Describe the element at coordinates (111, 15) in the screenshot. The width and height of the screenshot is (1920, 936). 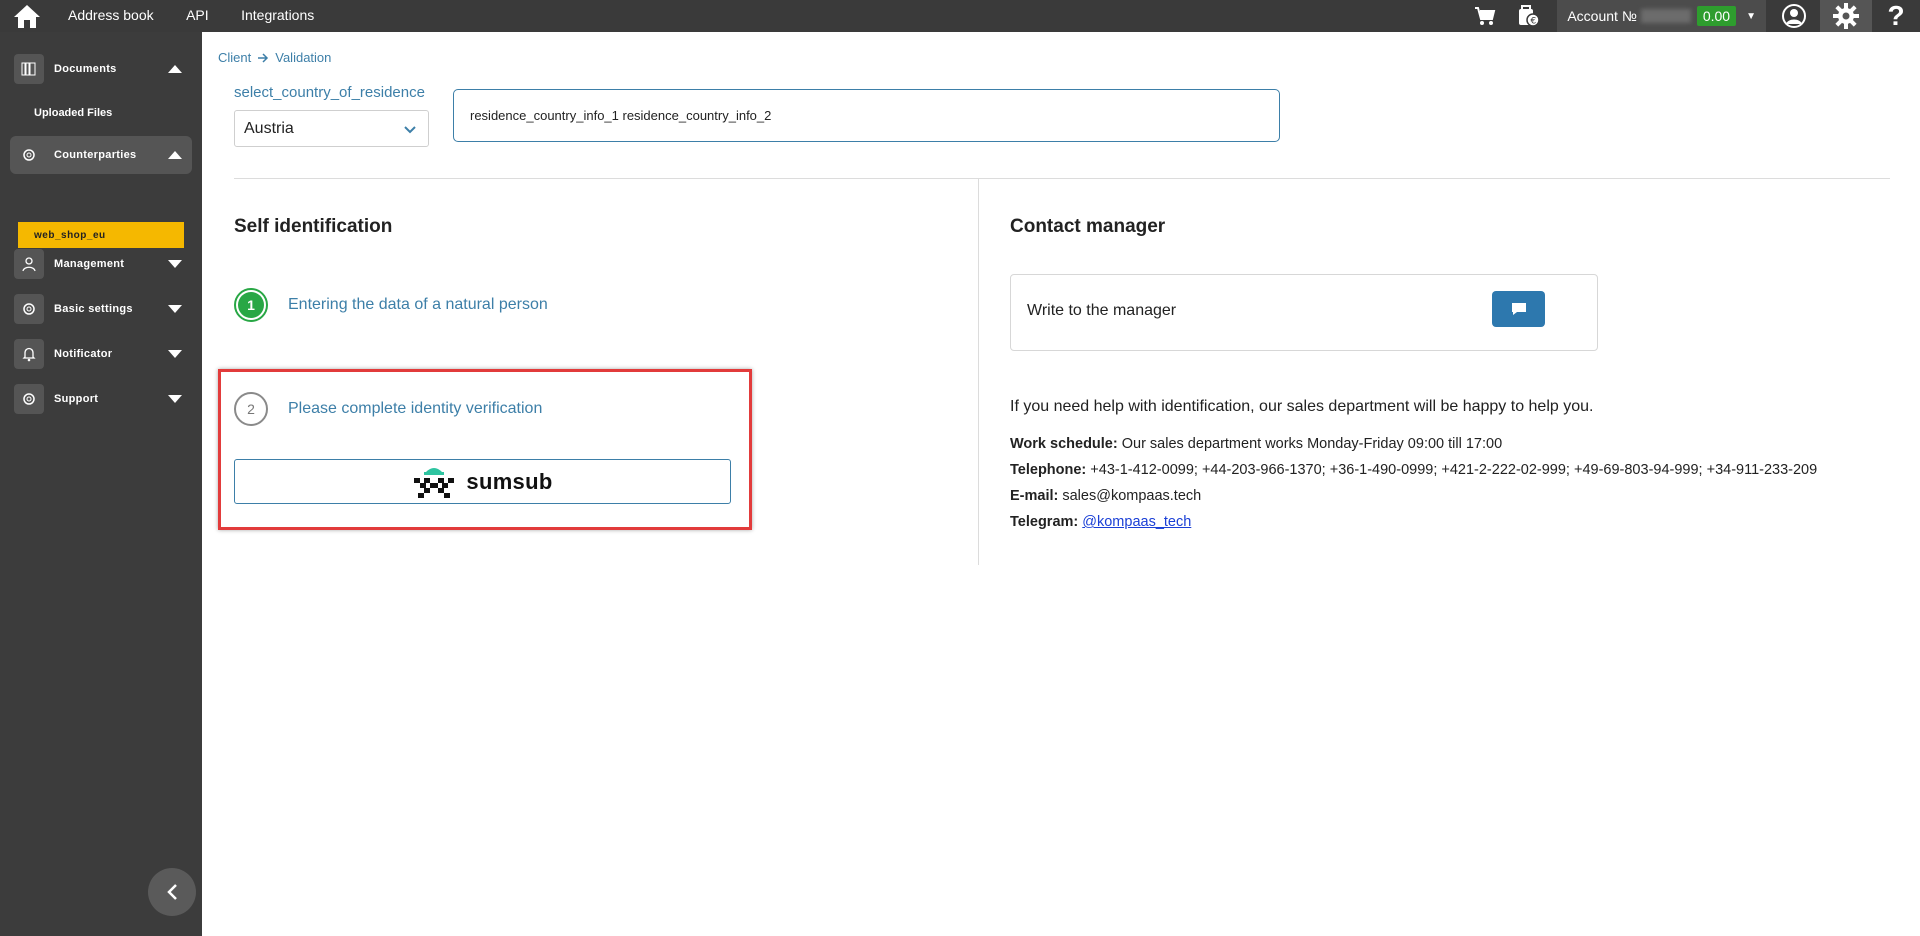
I see `nav-address-book: Address book` at that location.